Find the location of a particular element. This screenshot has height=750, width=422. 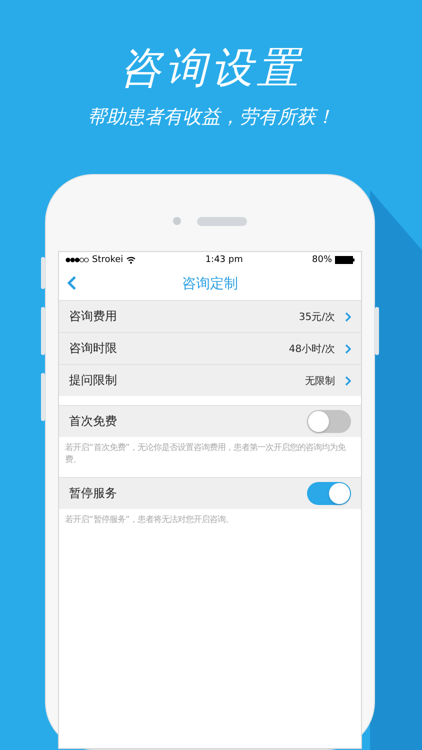

setting-label: 咨询时限 is located at coordinates (93, 348).